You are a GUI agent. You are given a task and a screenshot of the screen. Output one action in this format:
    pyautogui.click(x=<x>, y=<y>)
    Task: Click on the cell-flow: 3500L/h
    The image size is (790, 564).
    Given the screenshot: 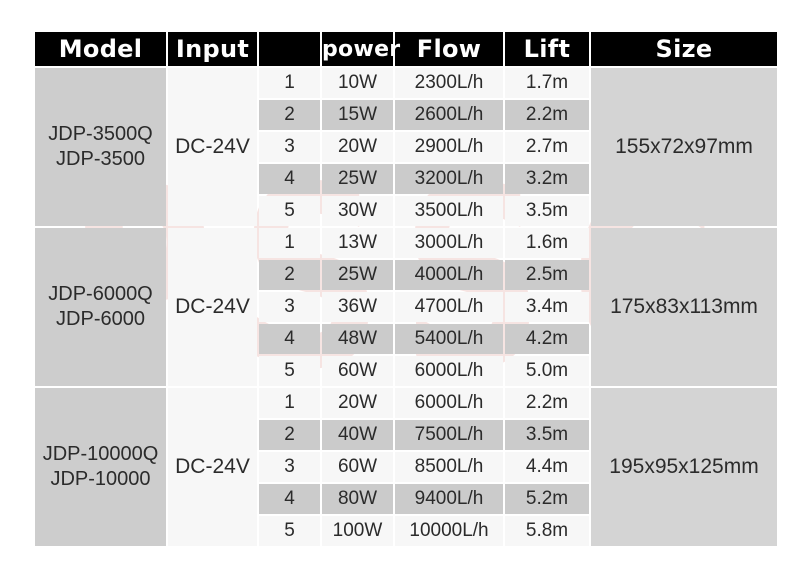 What is the action you would take?
    pyautogui.click(x=449, y=211)
    